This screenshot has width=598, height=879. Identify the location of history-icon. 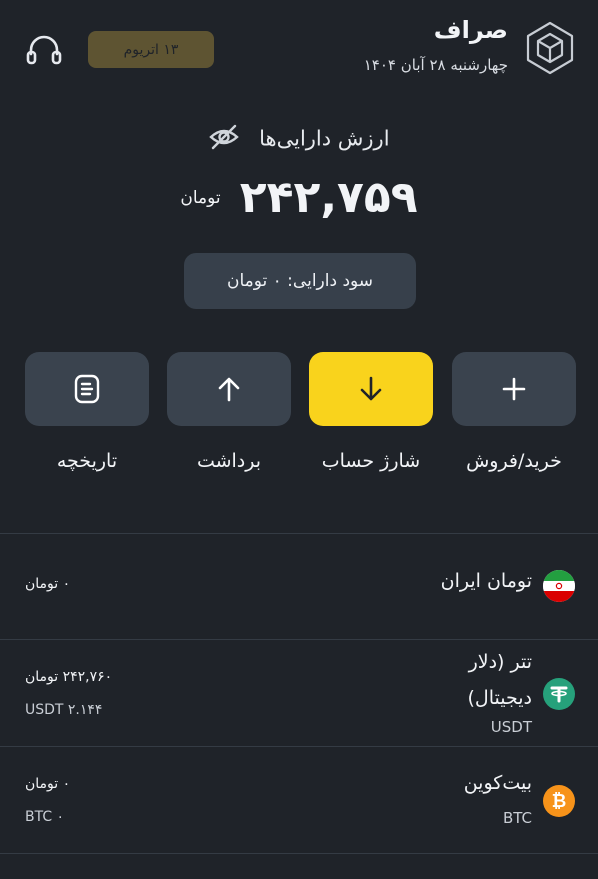
(87, 389).